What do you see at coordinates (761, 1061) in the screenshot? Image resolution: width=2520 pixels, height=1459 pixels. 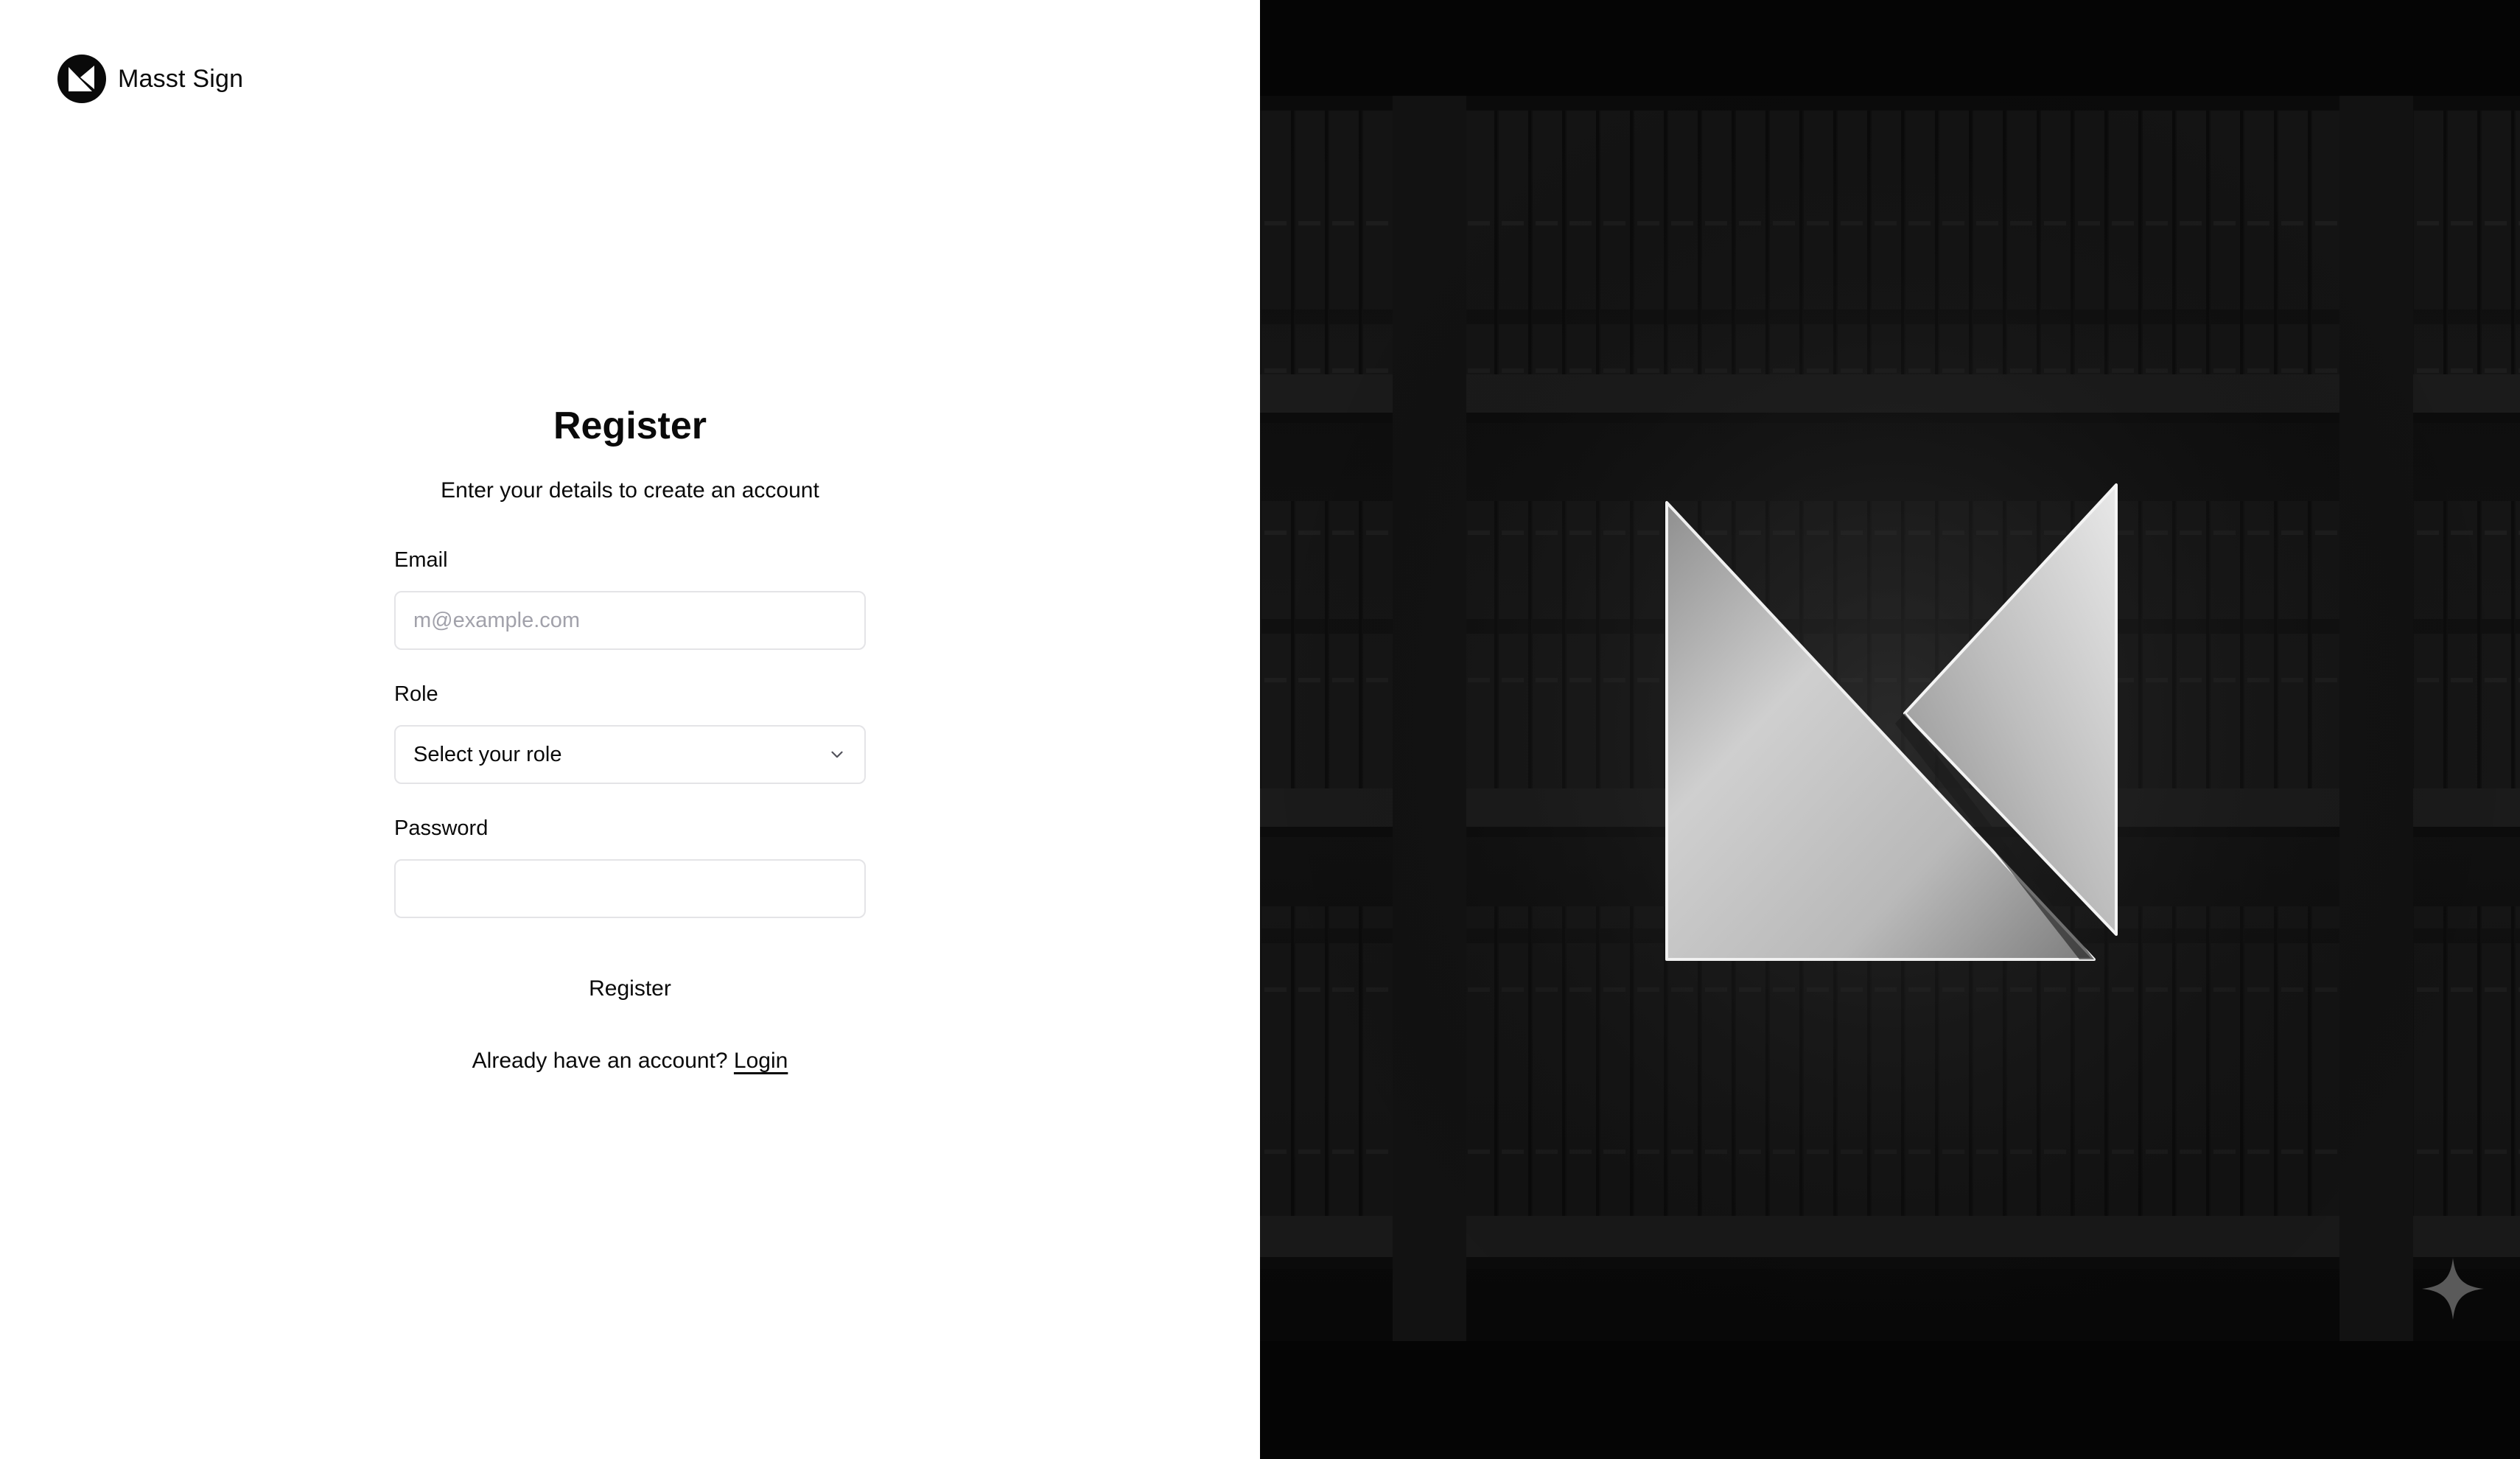 I see `login-link: Login` at bounding box center [761, 1061].